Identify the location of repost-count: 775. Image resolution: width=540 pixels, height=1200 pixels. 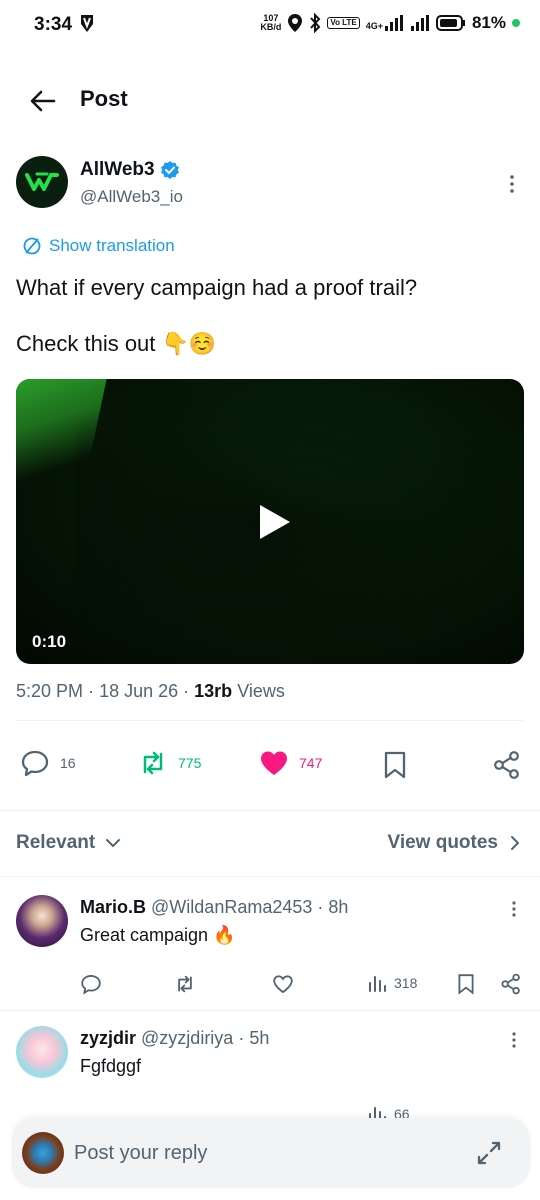
(190, 763).